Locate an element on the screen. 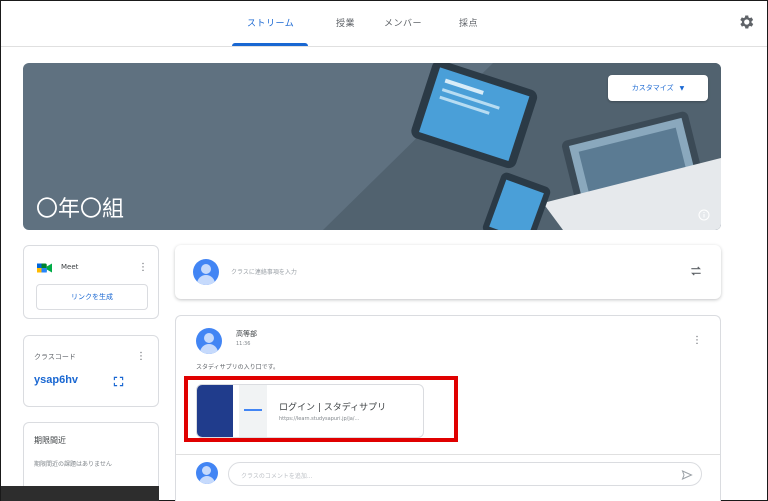  highlight-box is located at coordinates (321, 409).